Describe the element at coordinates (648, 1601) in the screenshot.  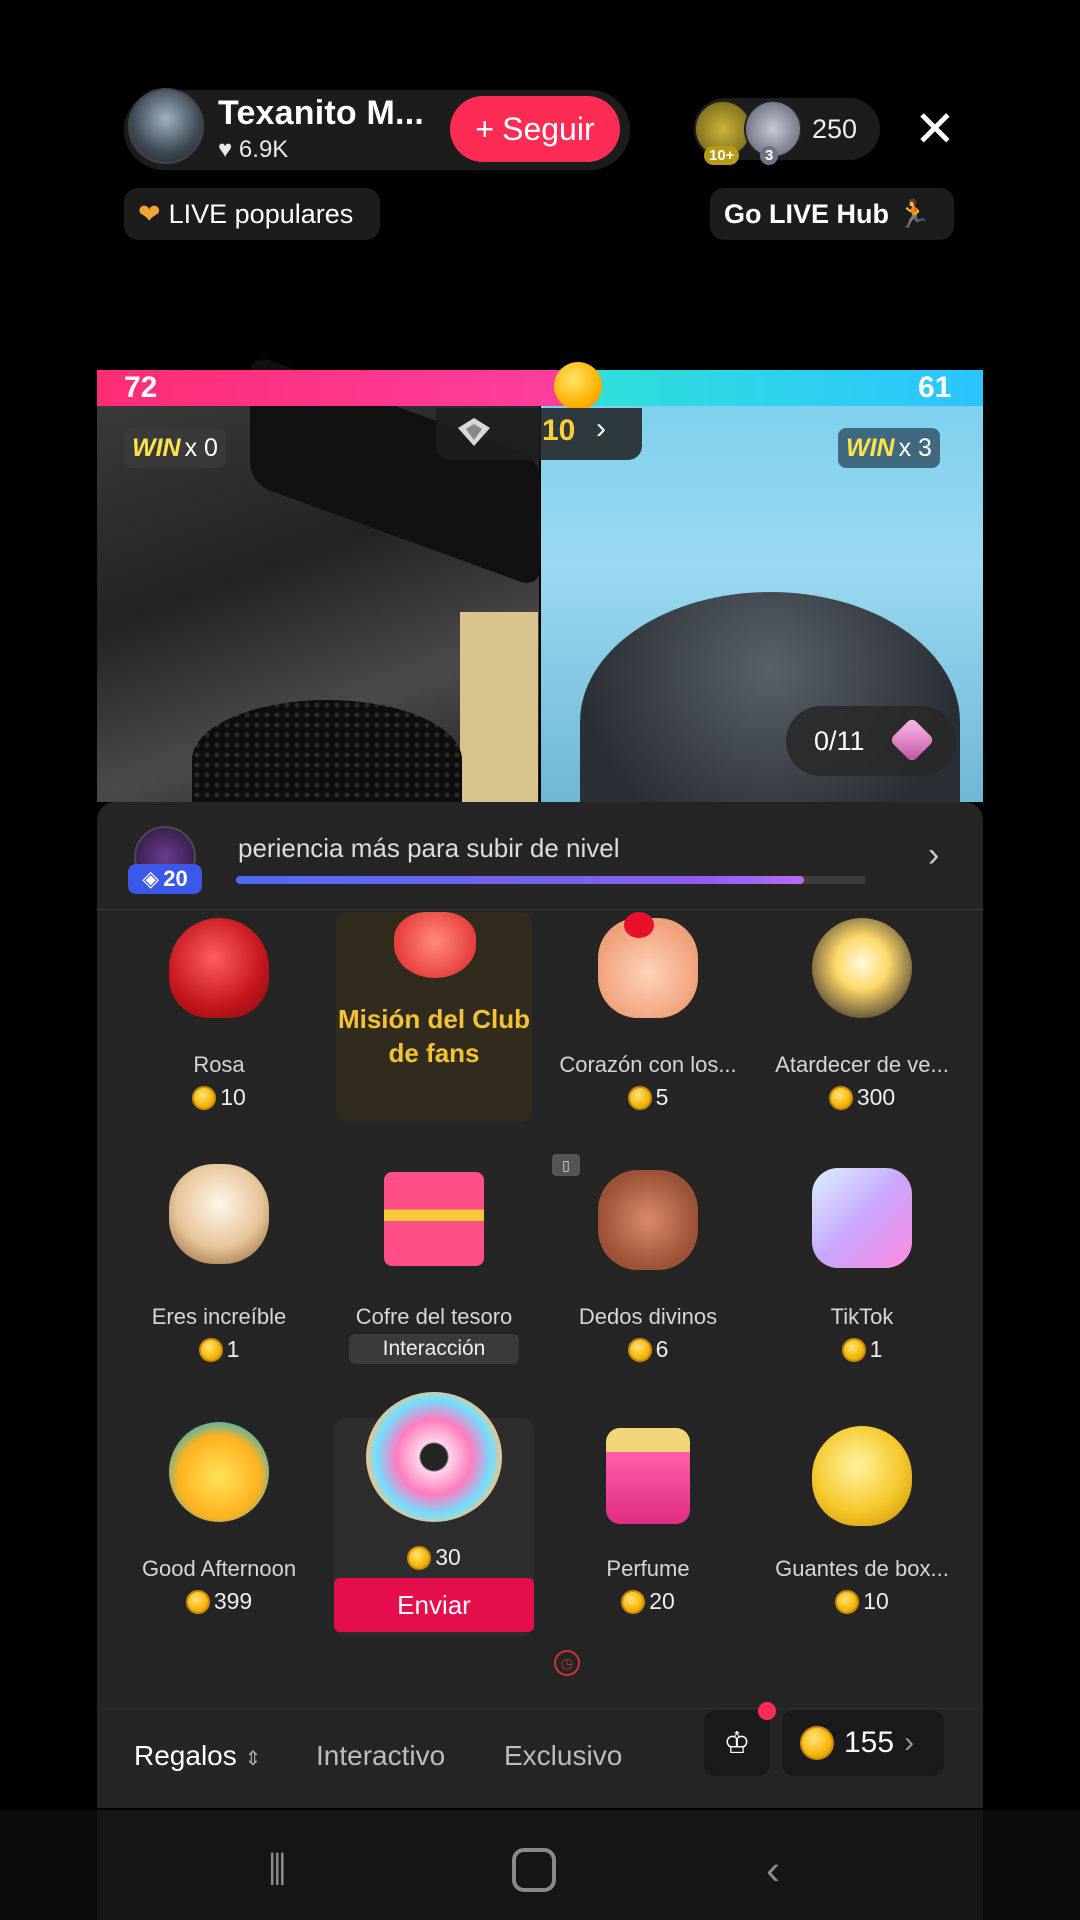
I see `gift-price: 20` at that location.